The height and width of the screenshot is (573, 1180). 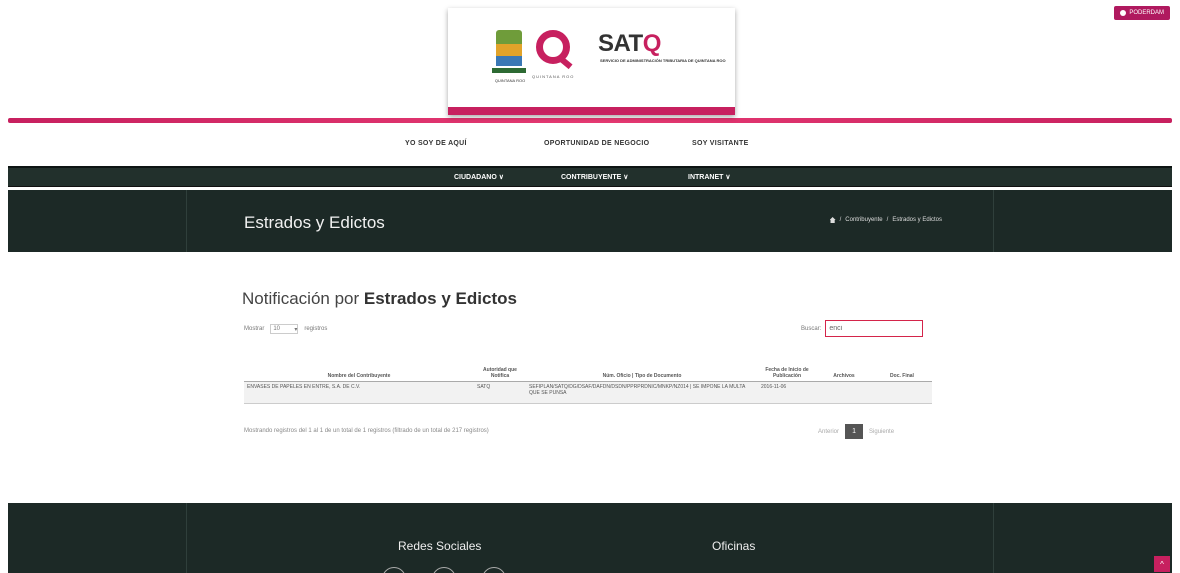 What do you see at coordinates (902, 392) in the screenshot?
I see `cell-doc-final` at bounding box center [902, 392].